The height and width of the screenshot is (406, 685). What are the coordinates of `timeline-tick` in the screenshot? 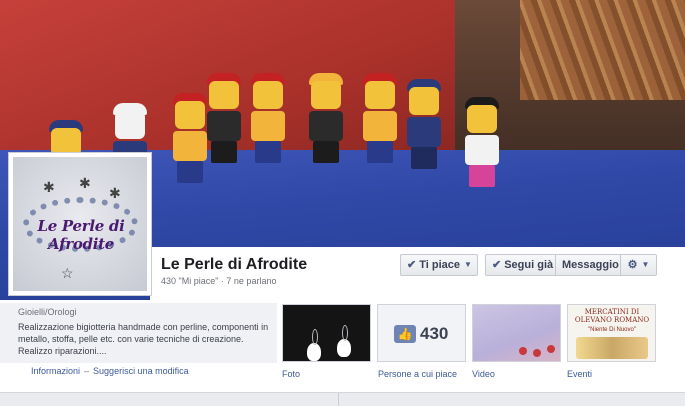 It's located at (338, 399).